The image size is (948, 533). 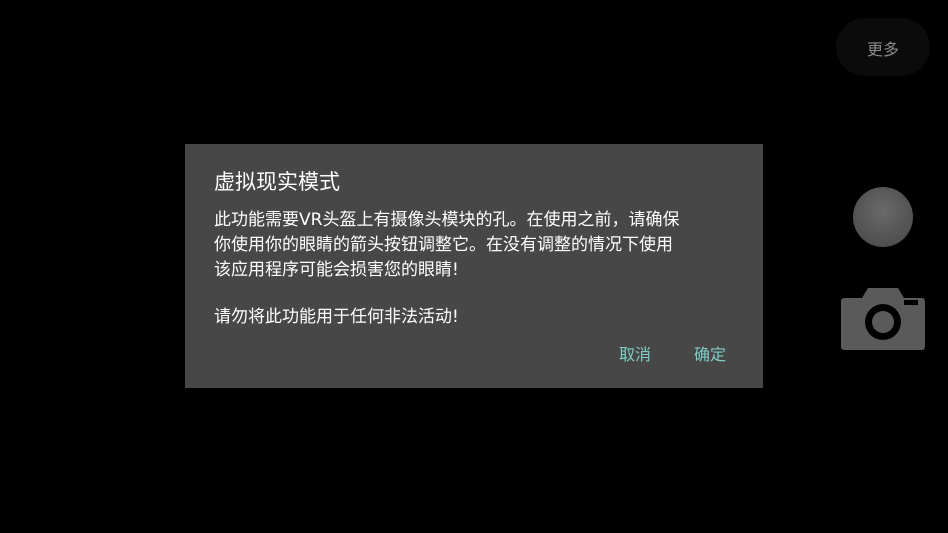 What do you see at coordinates (882, 49) in the screenshot?
I see `more-button-label: 更多` at bounding box center [882, 49].